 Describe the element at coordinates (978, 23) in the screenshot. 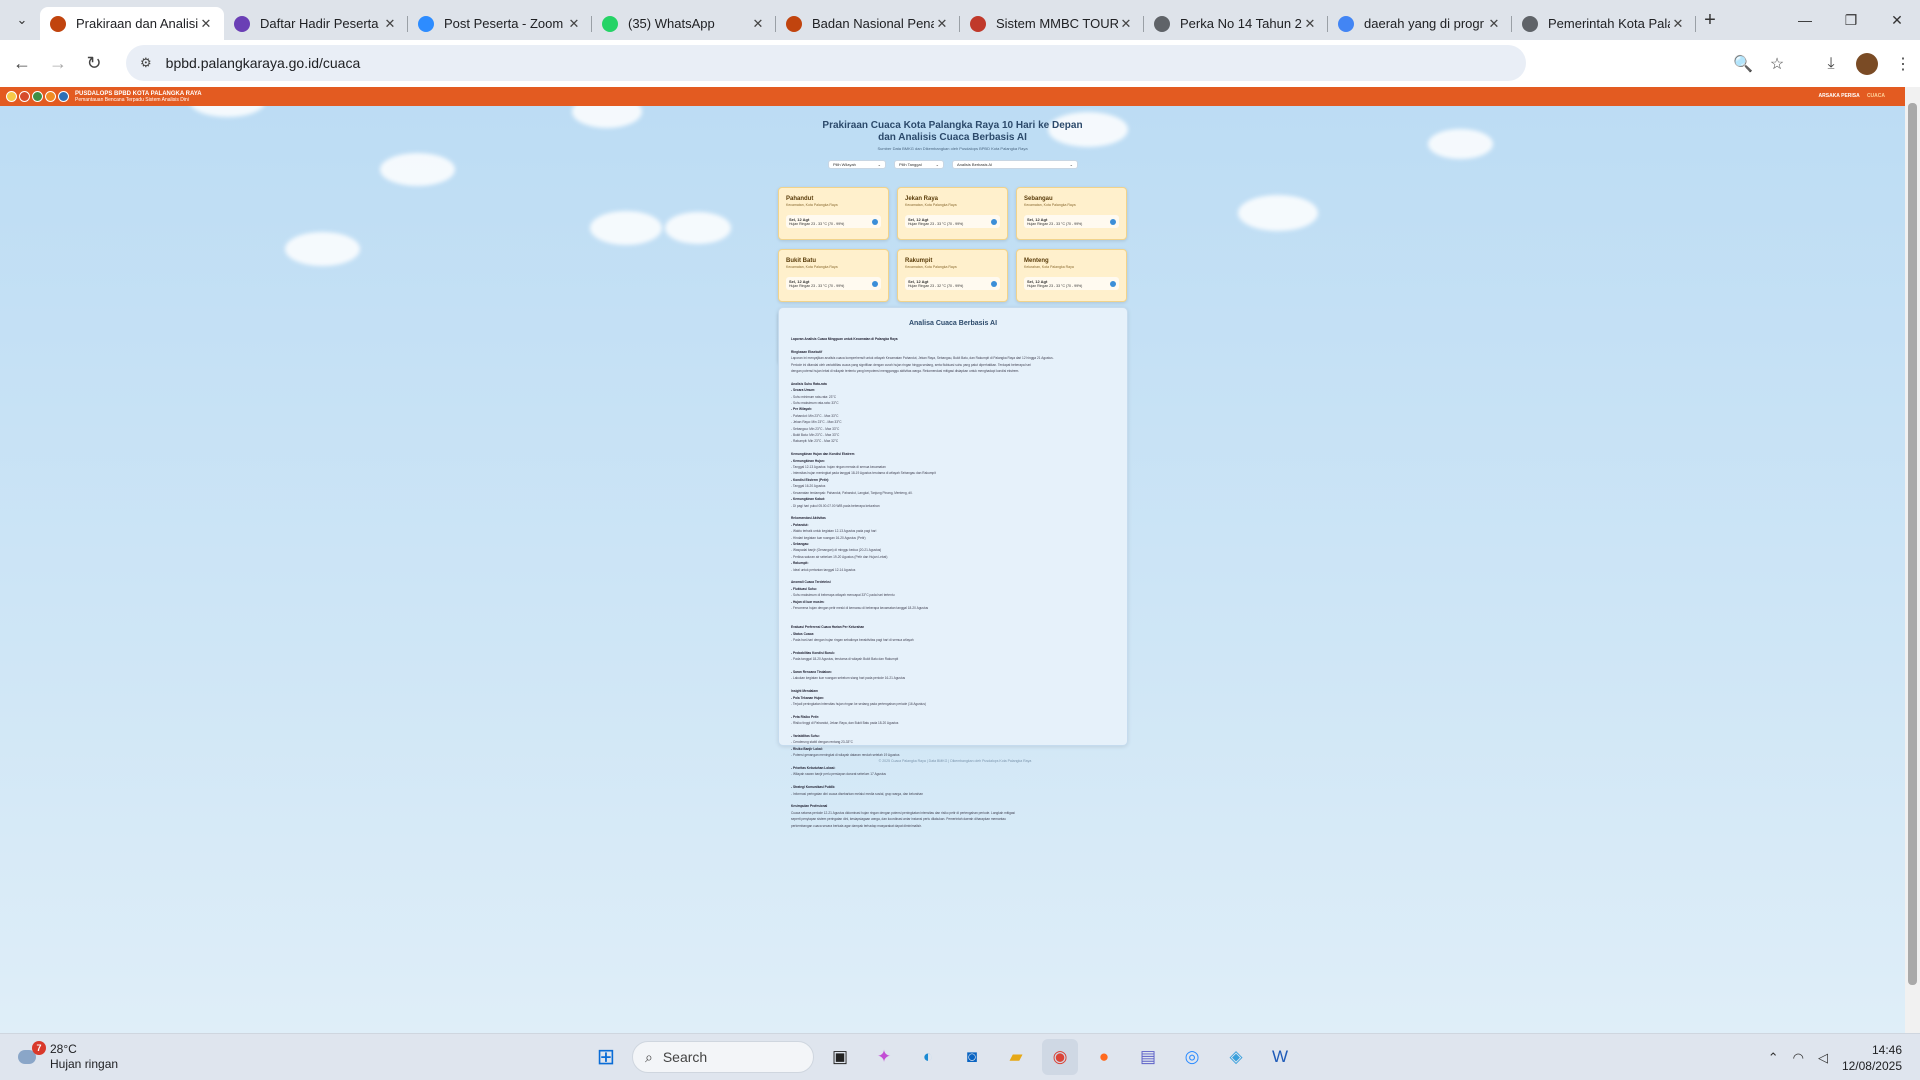

I see `mmbc-icon` at that location.